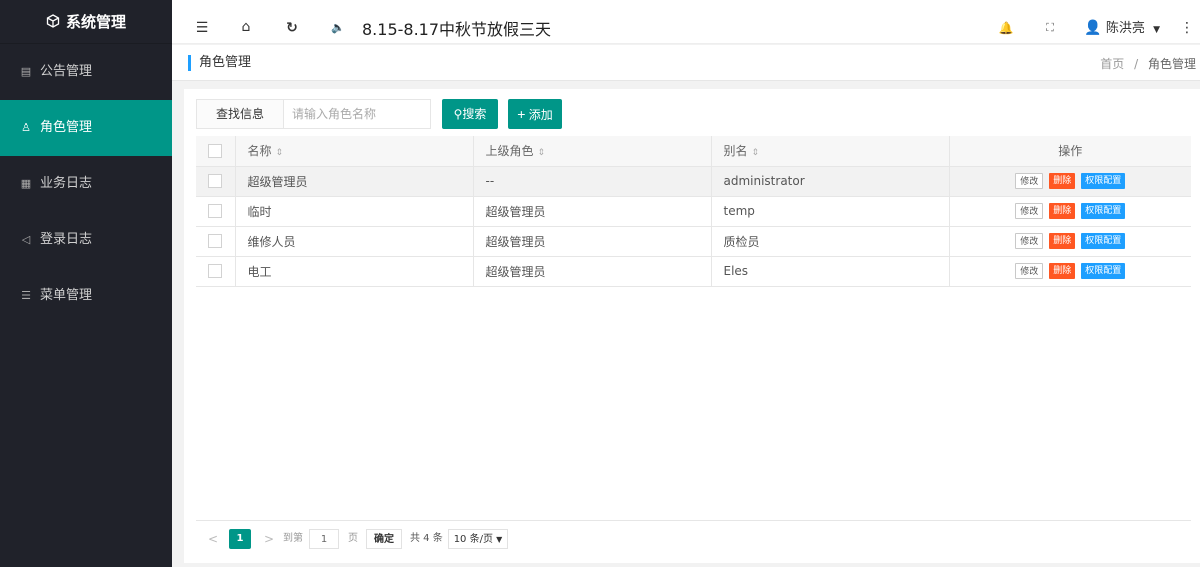 The image size is (1200, 567). I want to click on select-all-cell, so click(216, 151).